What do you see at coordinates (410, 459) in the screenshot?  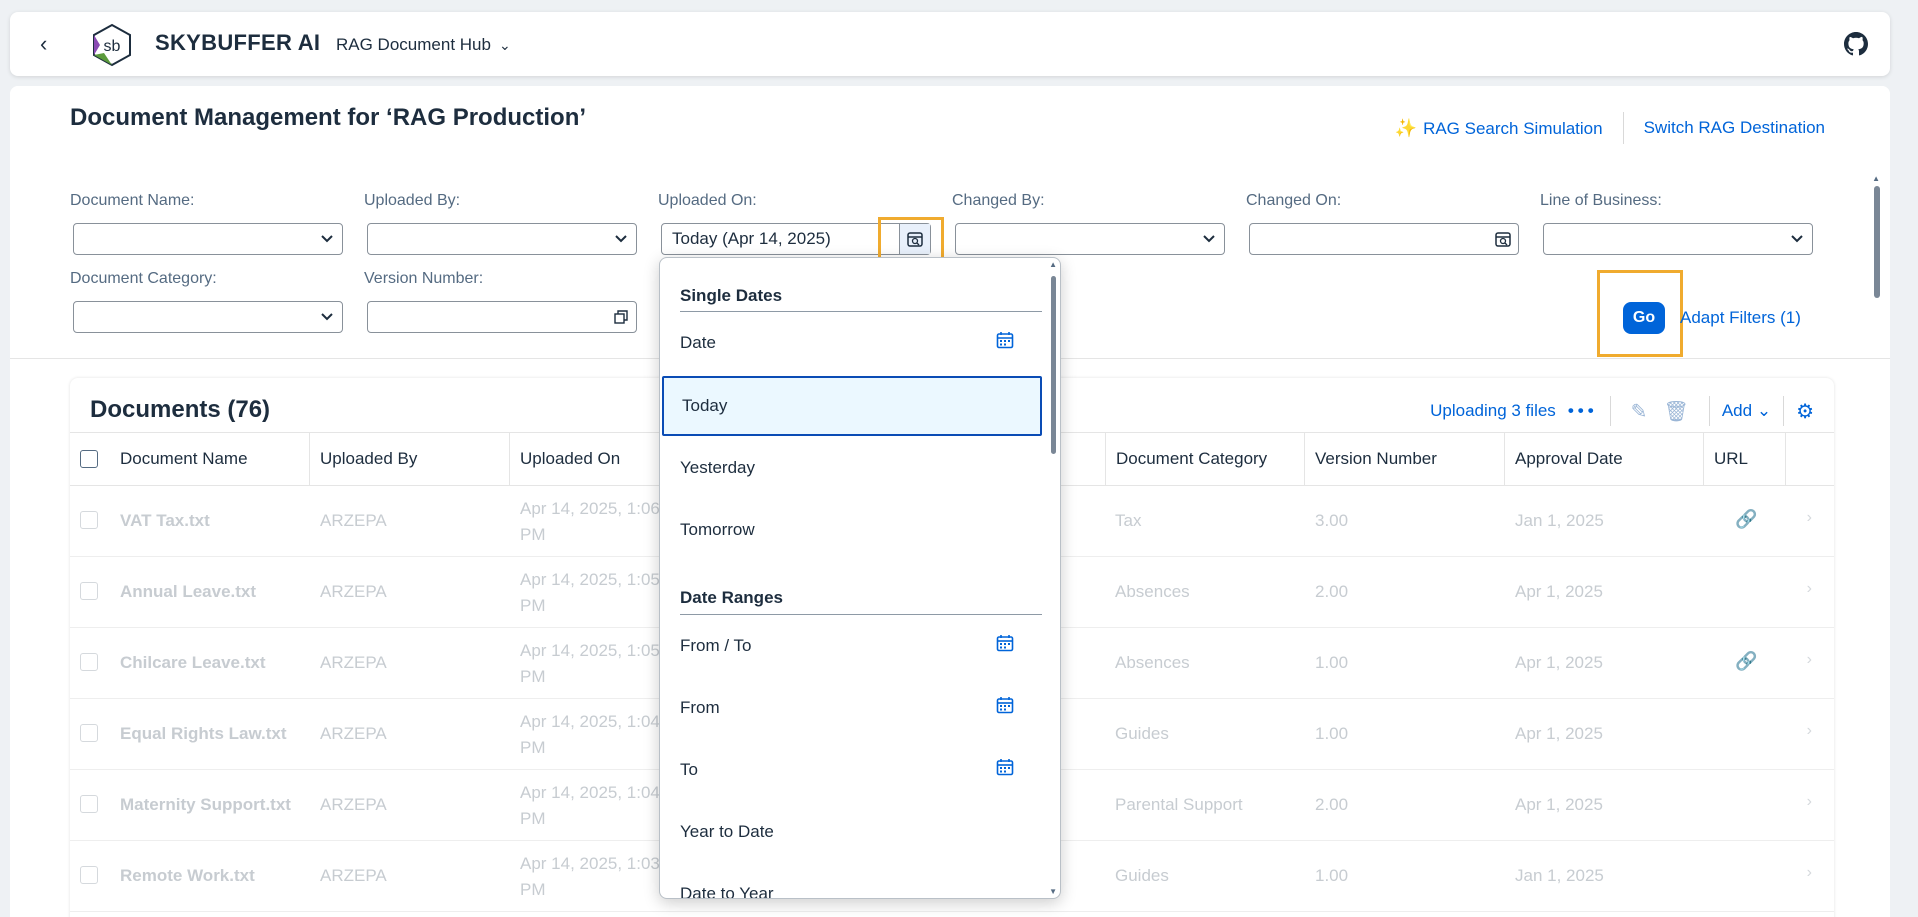 I see `column-header: Uploaded By` at bounding box center [410, 459].